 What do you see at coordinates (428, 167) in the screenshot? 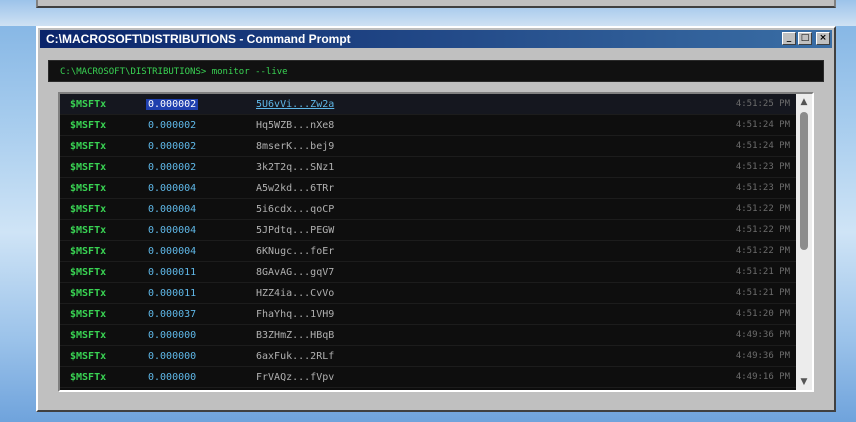
I see `list-item: $MSFTx 0.000002 3k2T2q...SNz1 4:51:23 PM` at bounding box center [428, 167].